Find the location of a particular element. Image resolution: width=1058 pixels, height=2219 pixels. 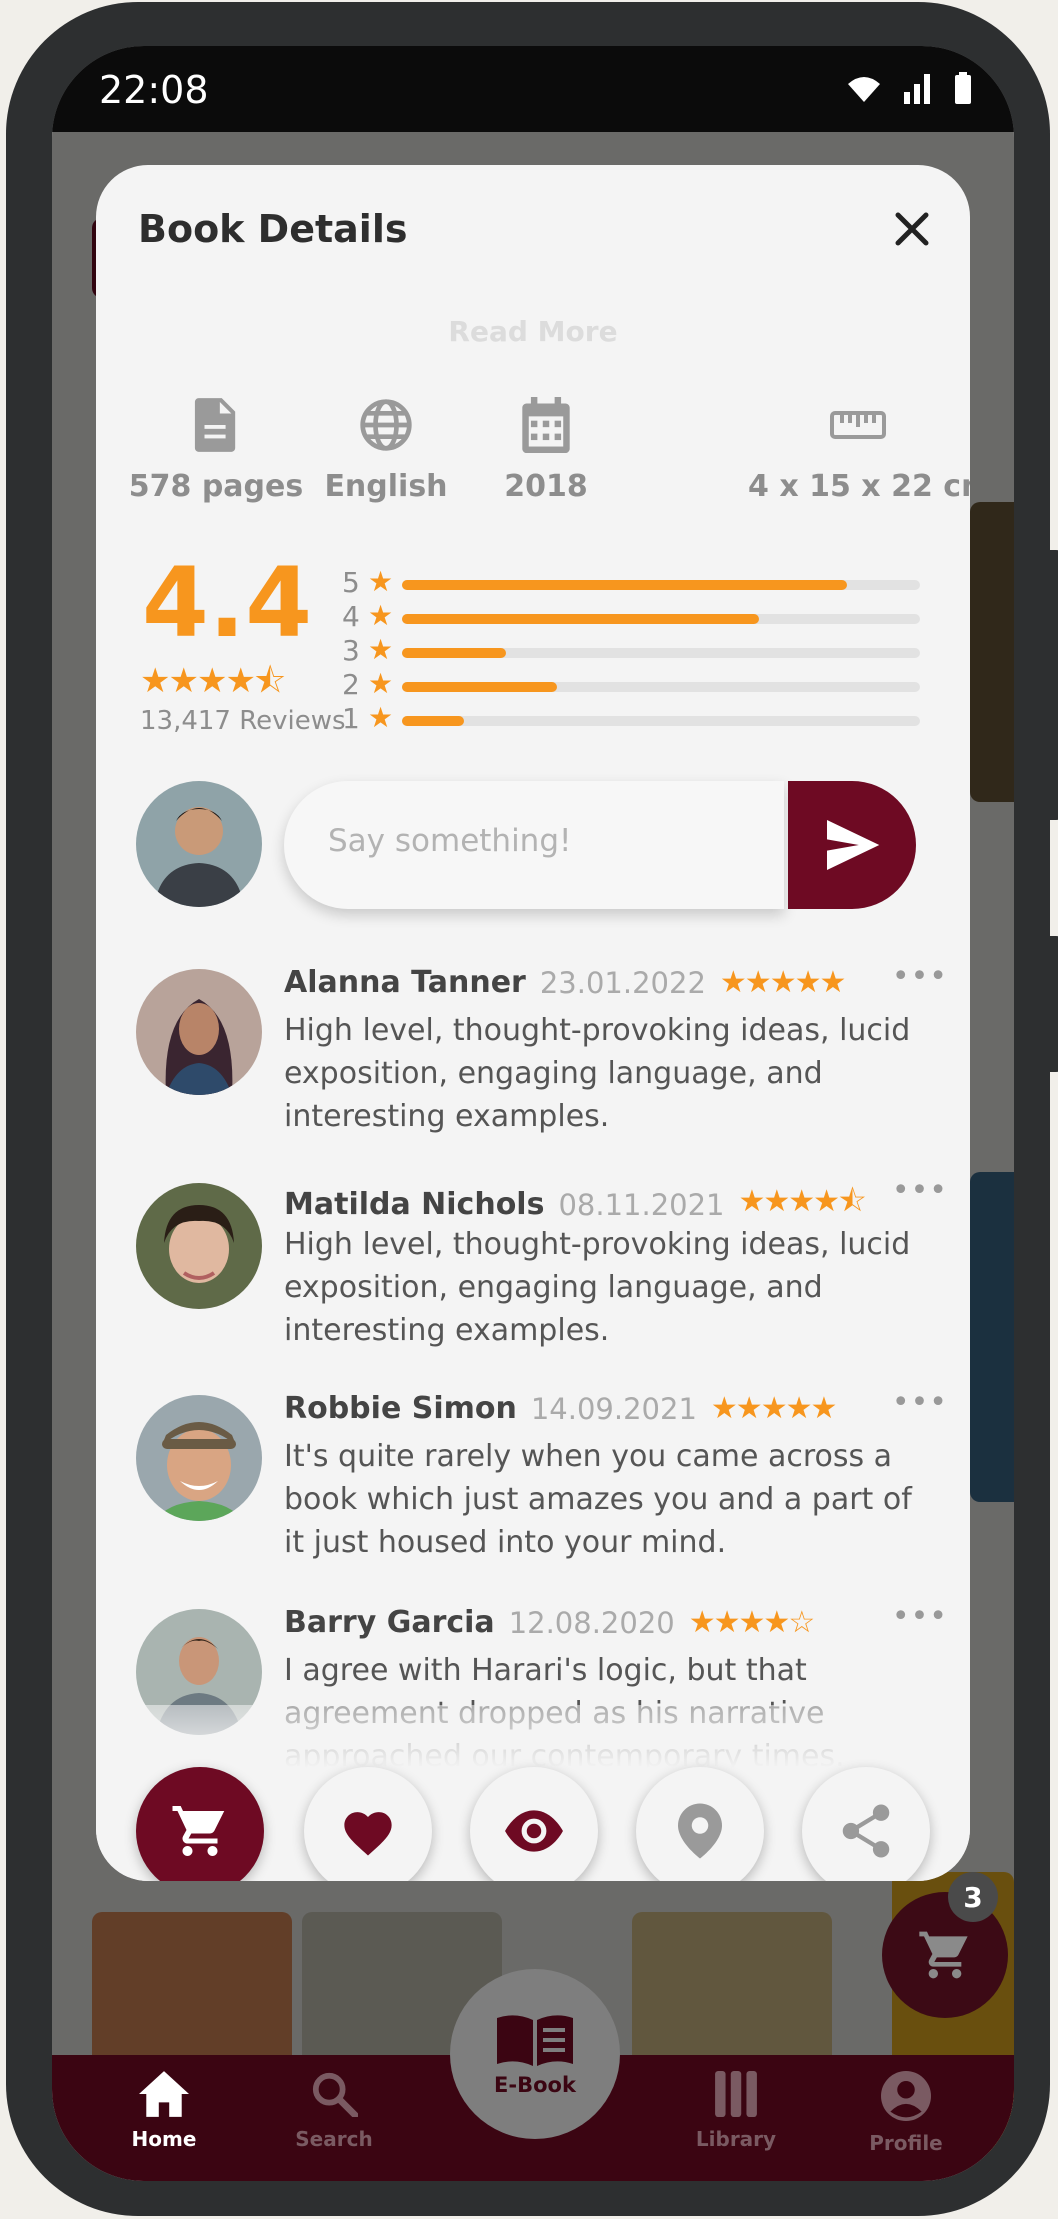

review-header: Barry Garcia 12.08.2020 ★★★★☆ is located at coordinates (549, 1622).